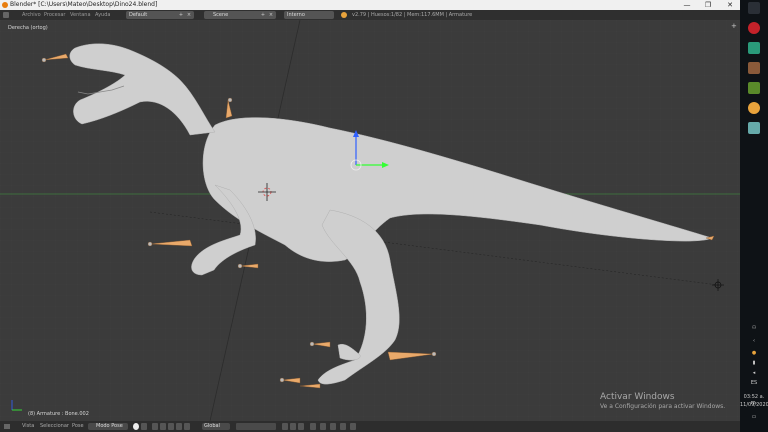  I want to click on editor-type-icon, so click(6, 15).